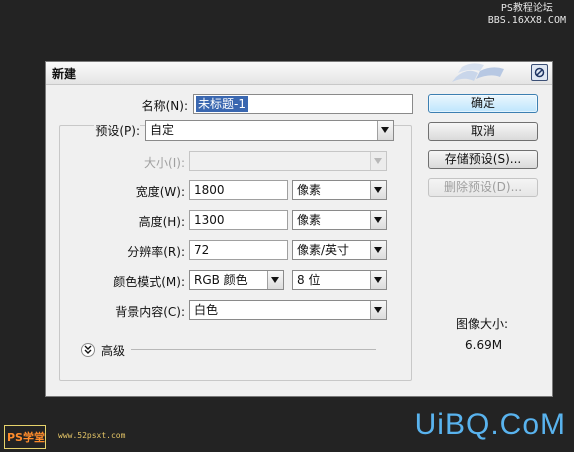 The image size is (574, 452). I want to click on dialog-titlebar: 新建, so click(299, 73).